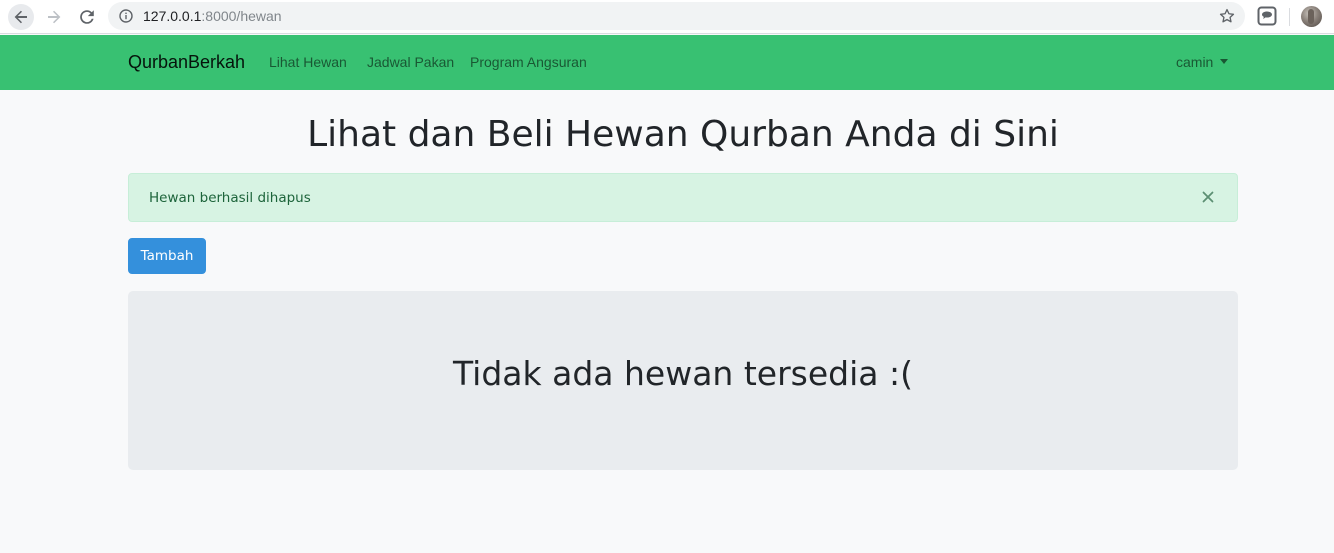 The width and height of the screenshot is (1334, 553). I want to click on nav-link-lihat-hewan: Lihat Hewan, so click(308, 62).